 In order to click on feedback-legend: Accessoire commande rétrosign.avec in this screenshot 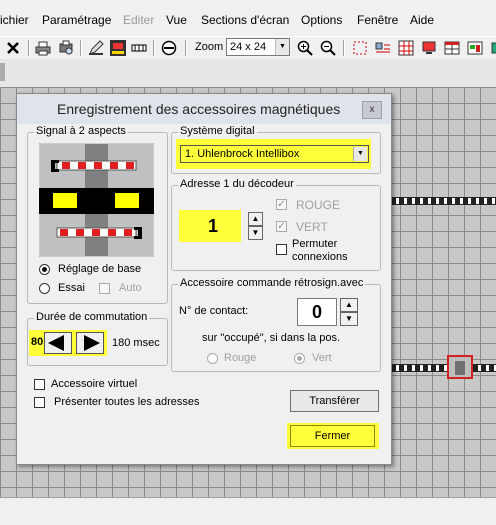, I will do `click(272, 283)`.